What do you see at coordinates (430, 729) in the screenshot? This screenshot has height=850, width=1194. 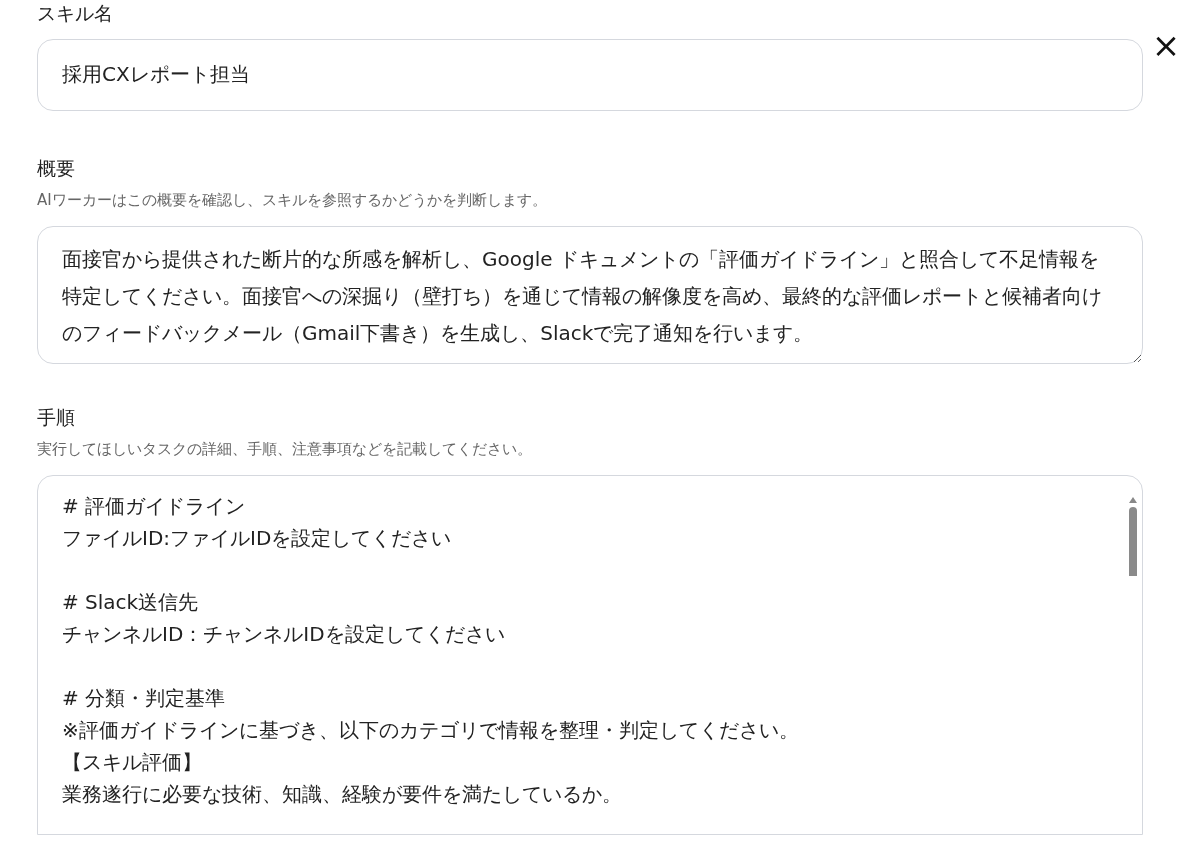 I see `text-line: ※評価ガイドラインに基づき、以下のカテゴリで情報を整理・判定してください。` at bounding box center [430, 729].